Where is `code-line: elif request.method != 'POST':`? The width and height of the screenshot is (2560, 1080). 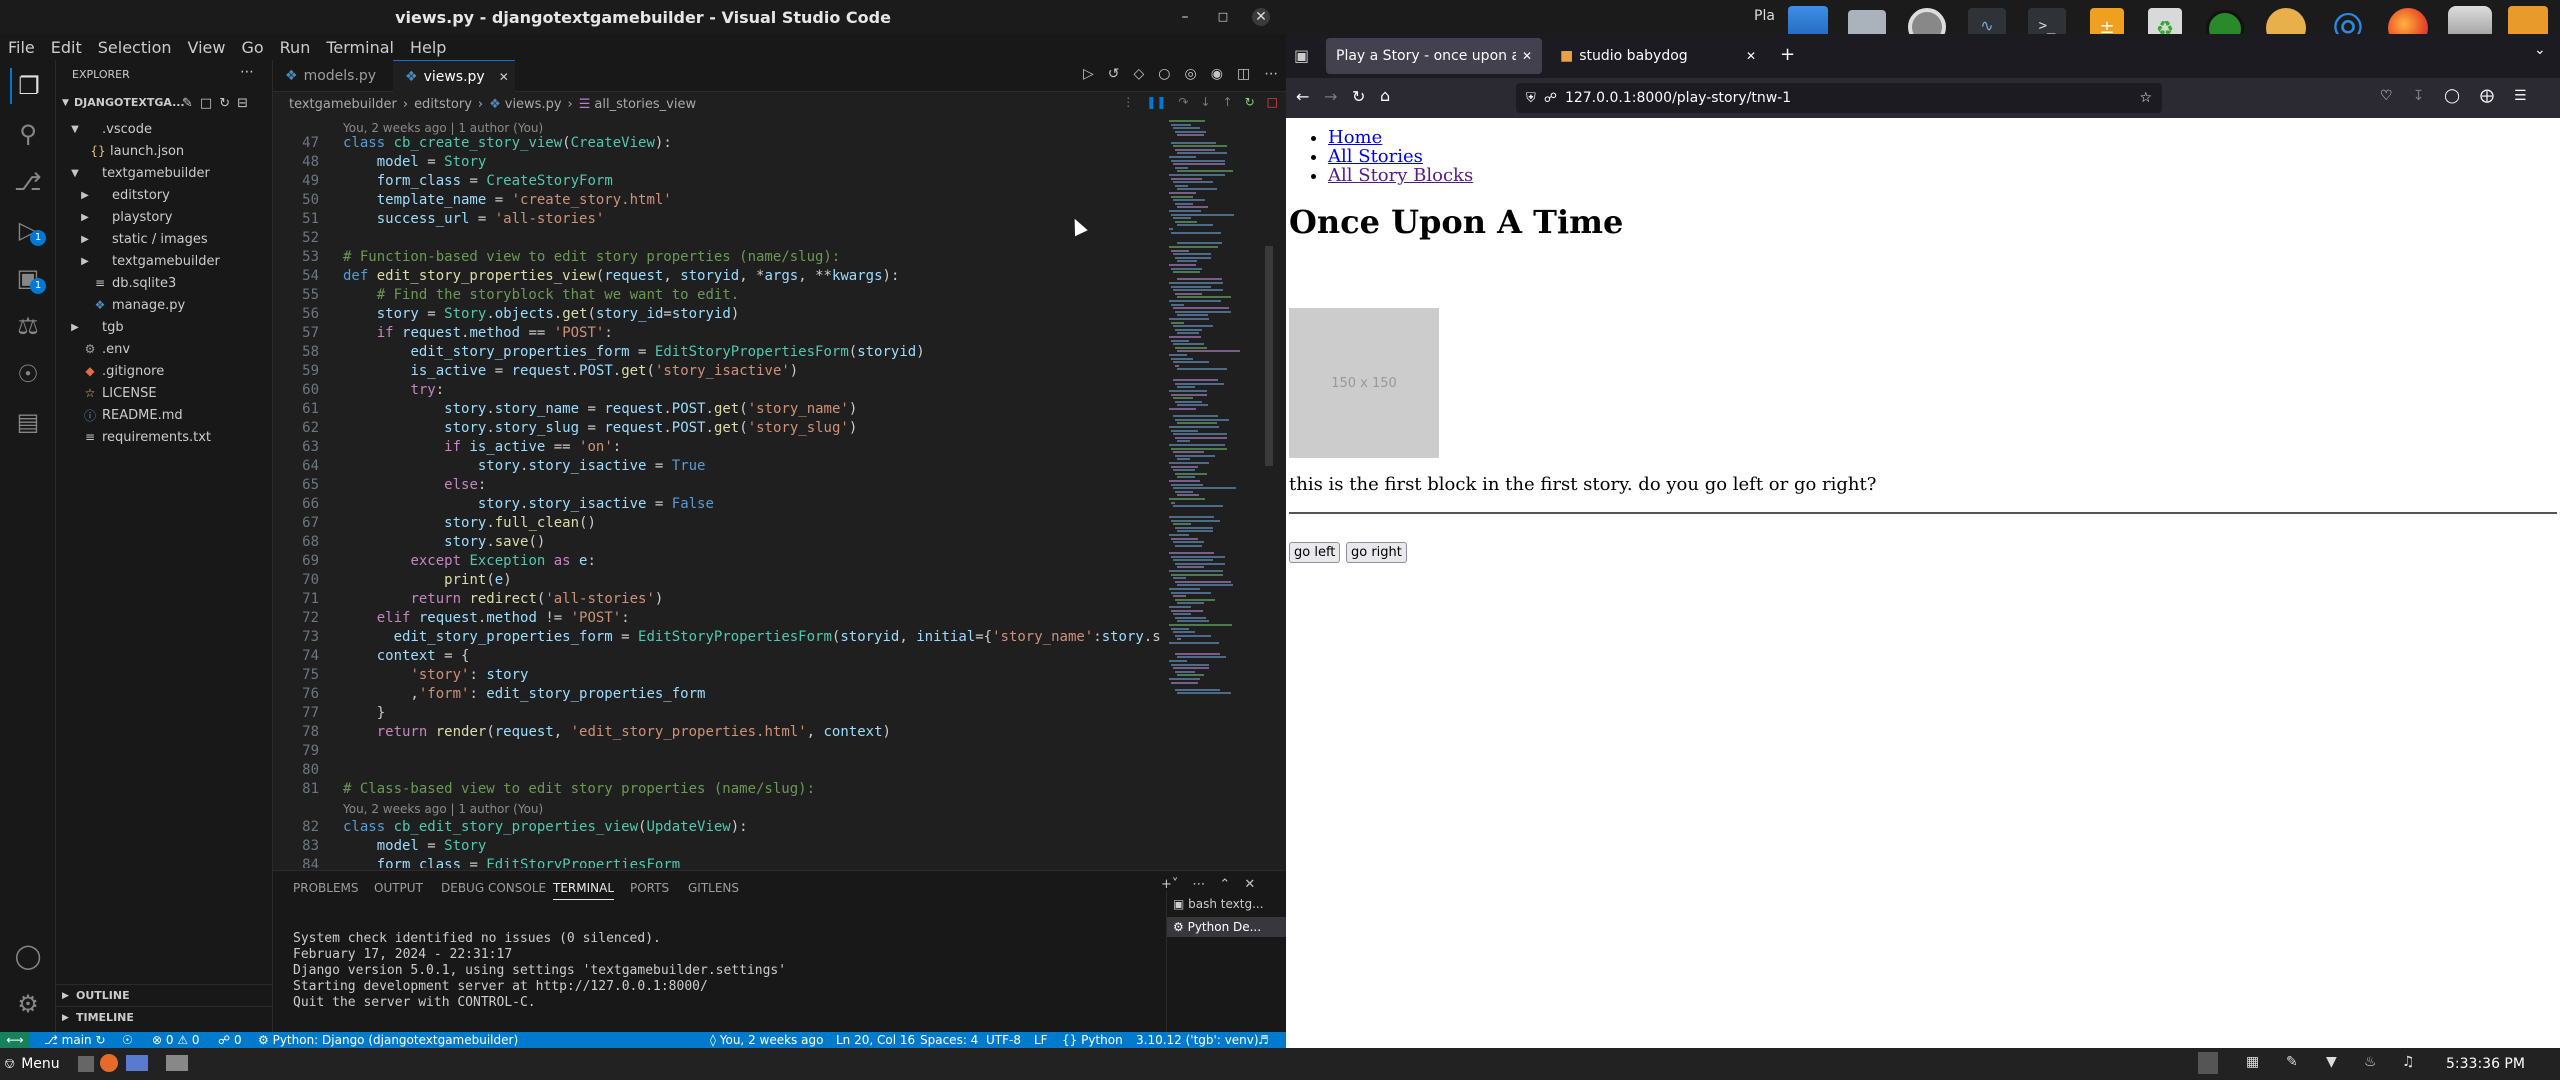
code-line: elif request.method != 'POST': is located at coordinates (486, 618).